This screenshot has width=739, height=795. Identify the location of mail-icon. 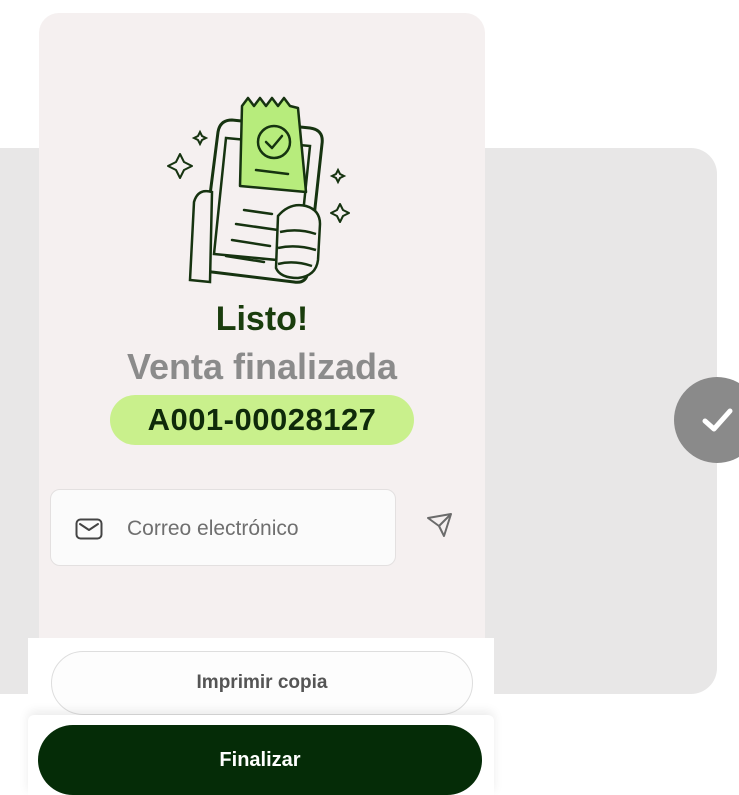
(89, 529).